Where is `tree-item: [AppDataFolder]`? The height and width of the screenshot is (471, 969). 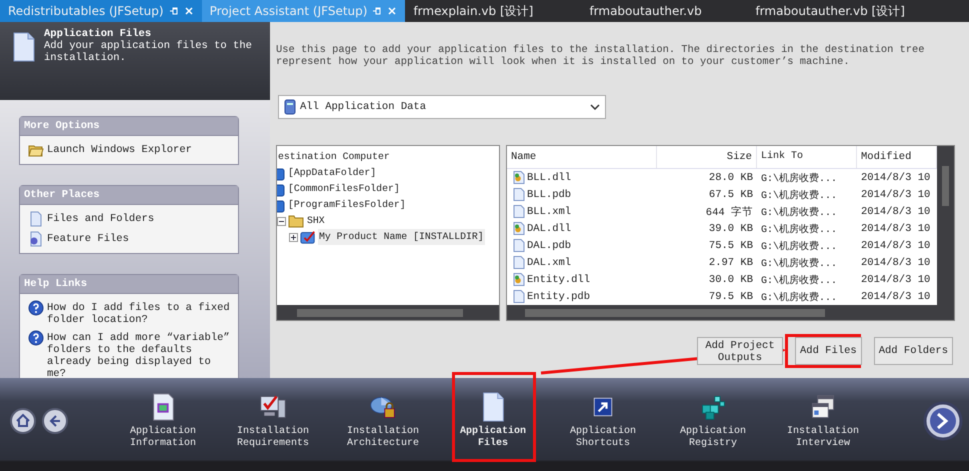
tree-item: [AppDataFolder] is located at coordinates (332, 173).